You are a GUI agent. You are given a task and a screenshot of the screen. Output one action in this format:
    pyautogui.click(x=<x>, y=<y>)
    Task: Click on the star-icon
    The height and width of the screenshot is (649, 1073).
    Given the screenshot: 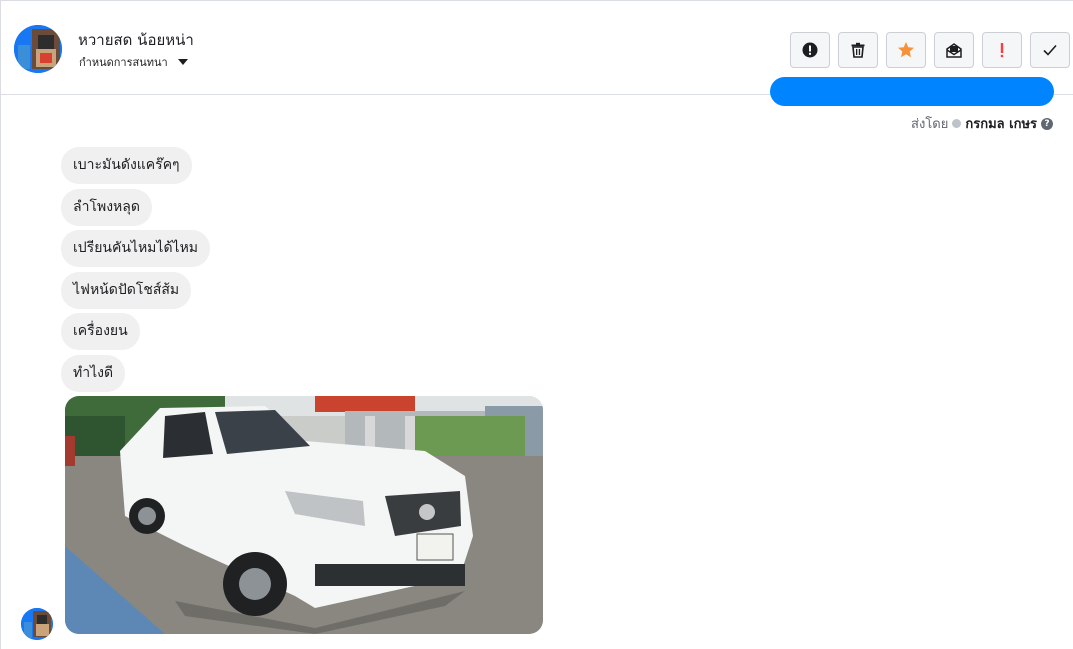 What is the action you would take?
    pyautogui.click(x=906, y=50)
    